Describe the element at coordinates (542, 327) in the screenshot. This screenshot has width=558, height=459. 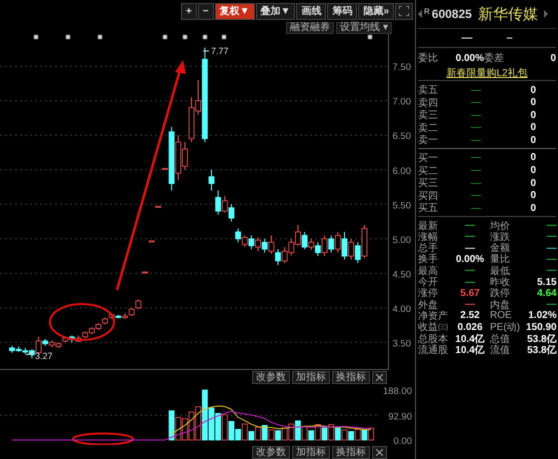
I see `stat-value: 150.90` at that location.